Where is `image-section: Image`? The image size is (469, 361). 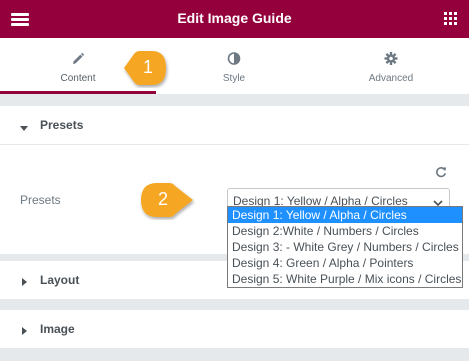 image-section: Image is located at coordinates (234, 329).